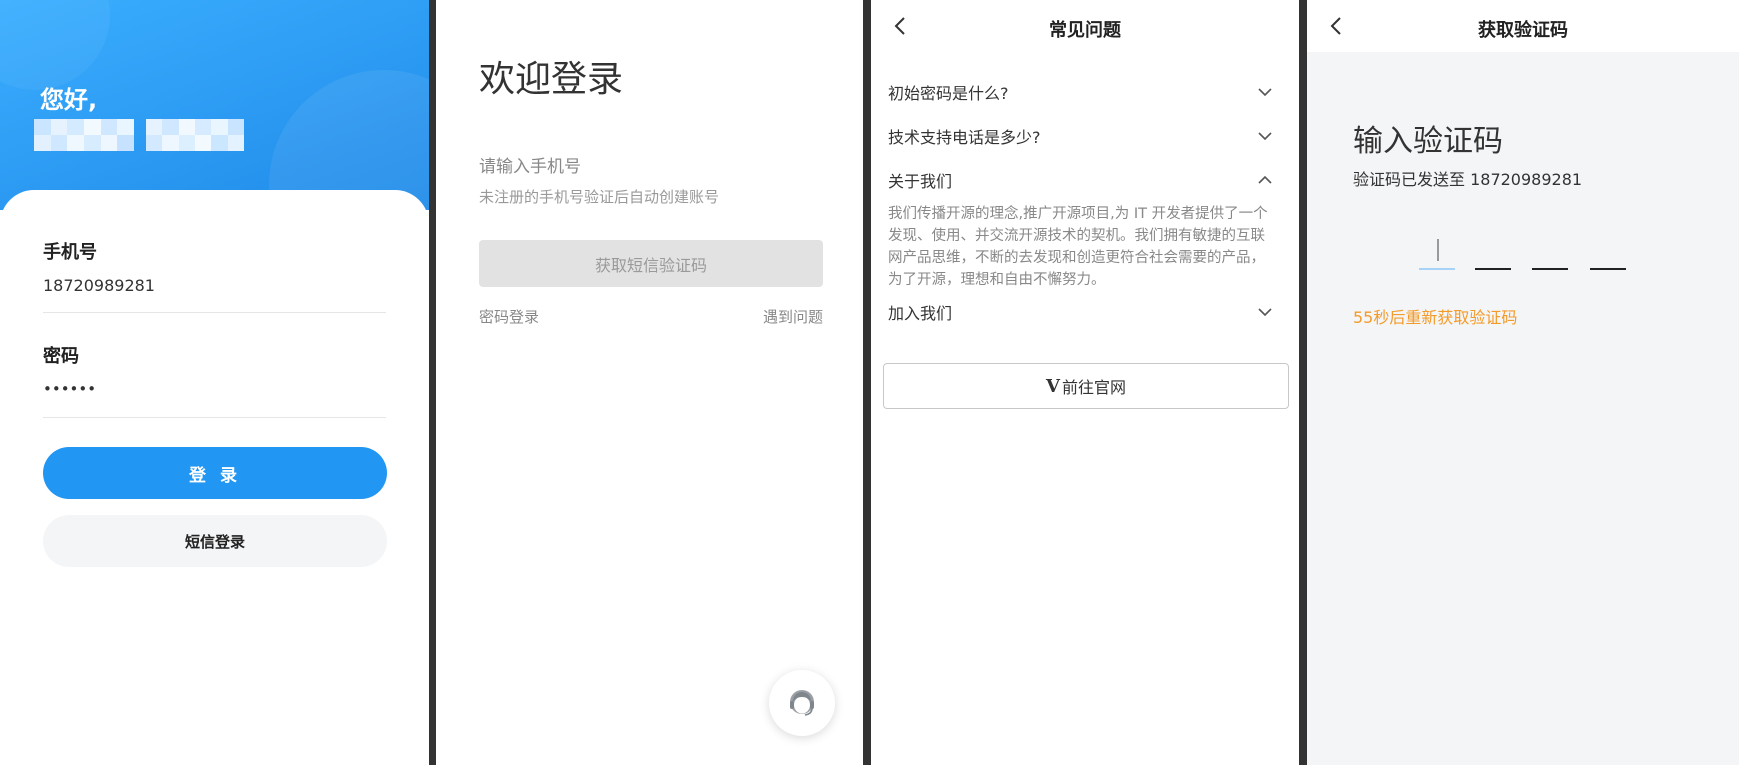  What do you see at coordinates (599, 197) in the screenshot?
I see `register-hint: 未注册的手机号验证后自动创建账号` at bounding box center [599, 197].